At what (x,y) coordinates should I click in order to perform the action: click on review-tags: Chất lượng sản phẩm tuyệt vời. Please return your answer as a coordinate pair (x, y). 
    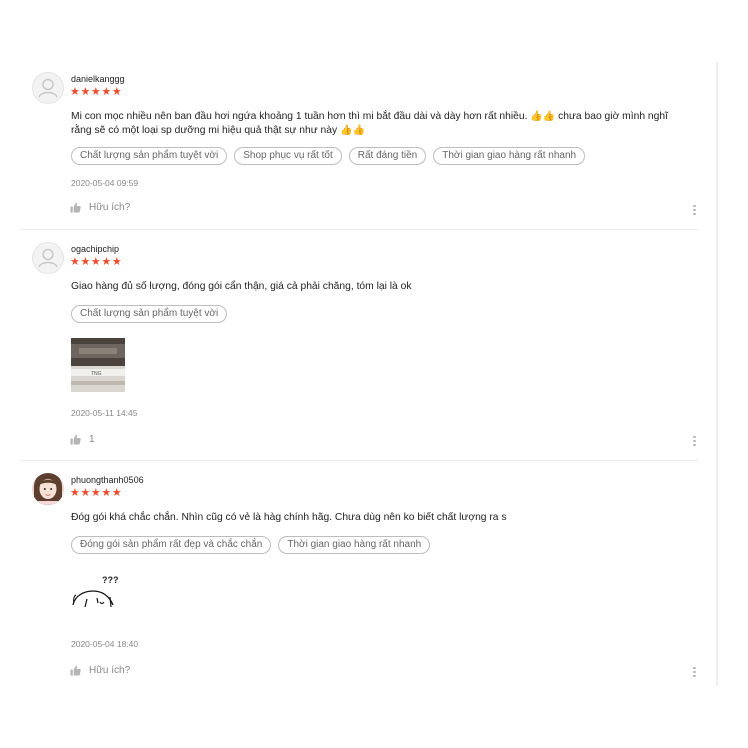
    Looking at the image, I should click on (149, 314).